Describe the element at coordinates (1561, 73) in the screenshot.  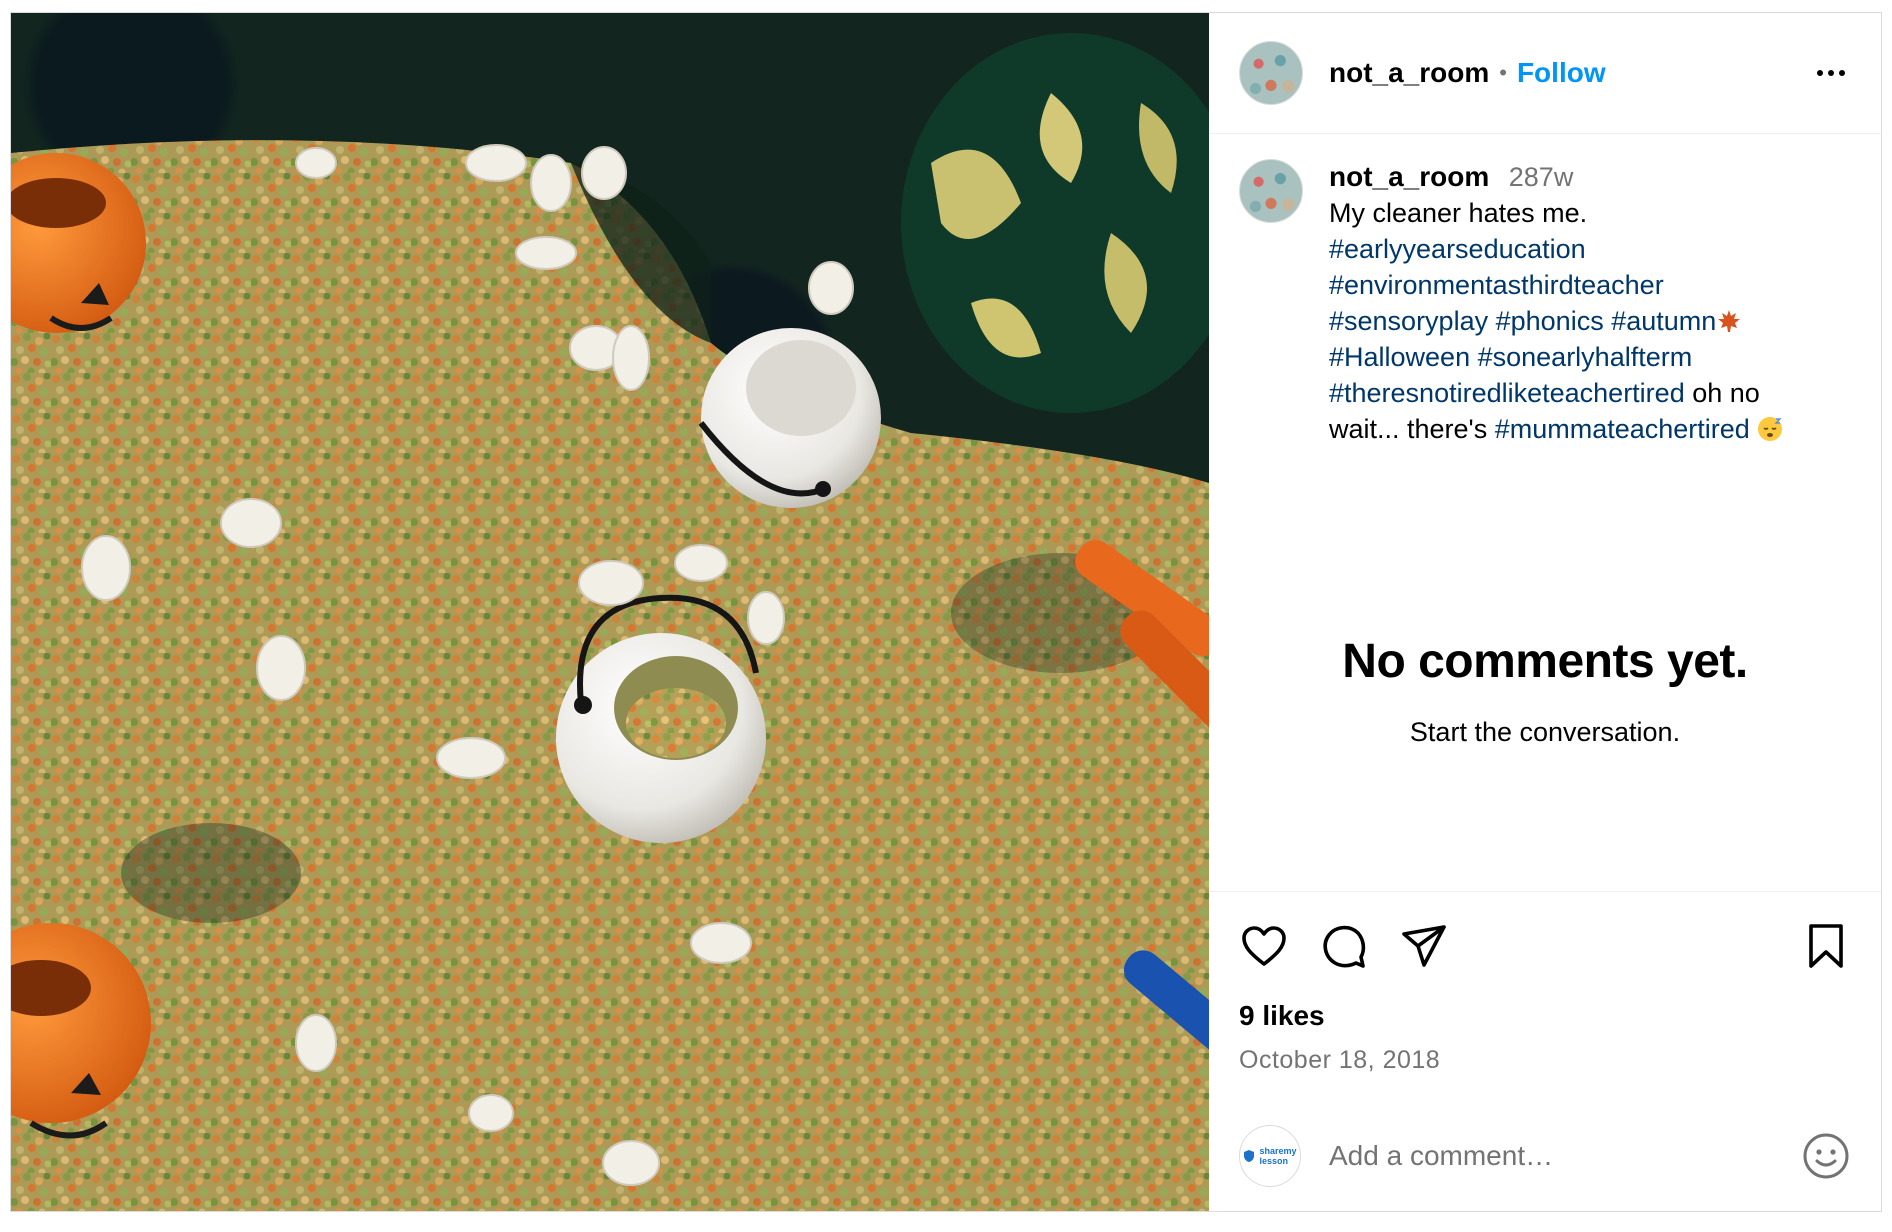
I see `follow-button: Follow` at that location.